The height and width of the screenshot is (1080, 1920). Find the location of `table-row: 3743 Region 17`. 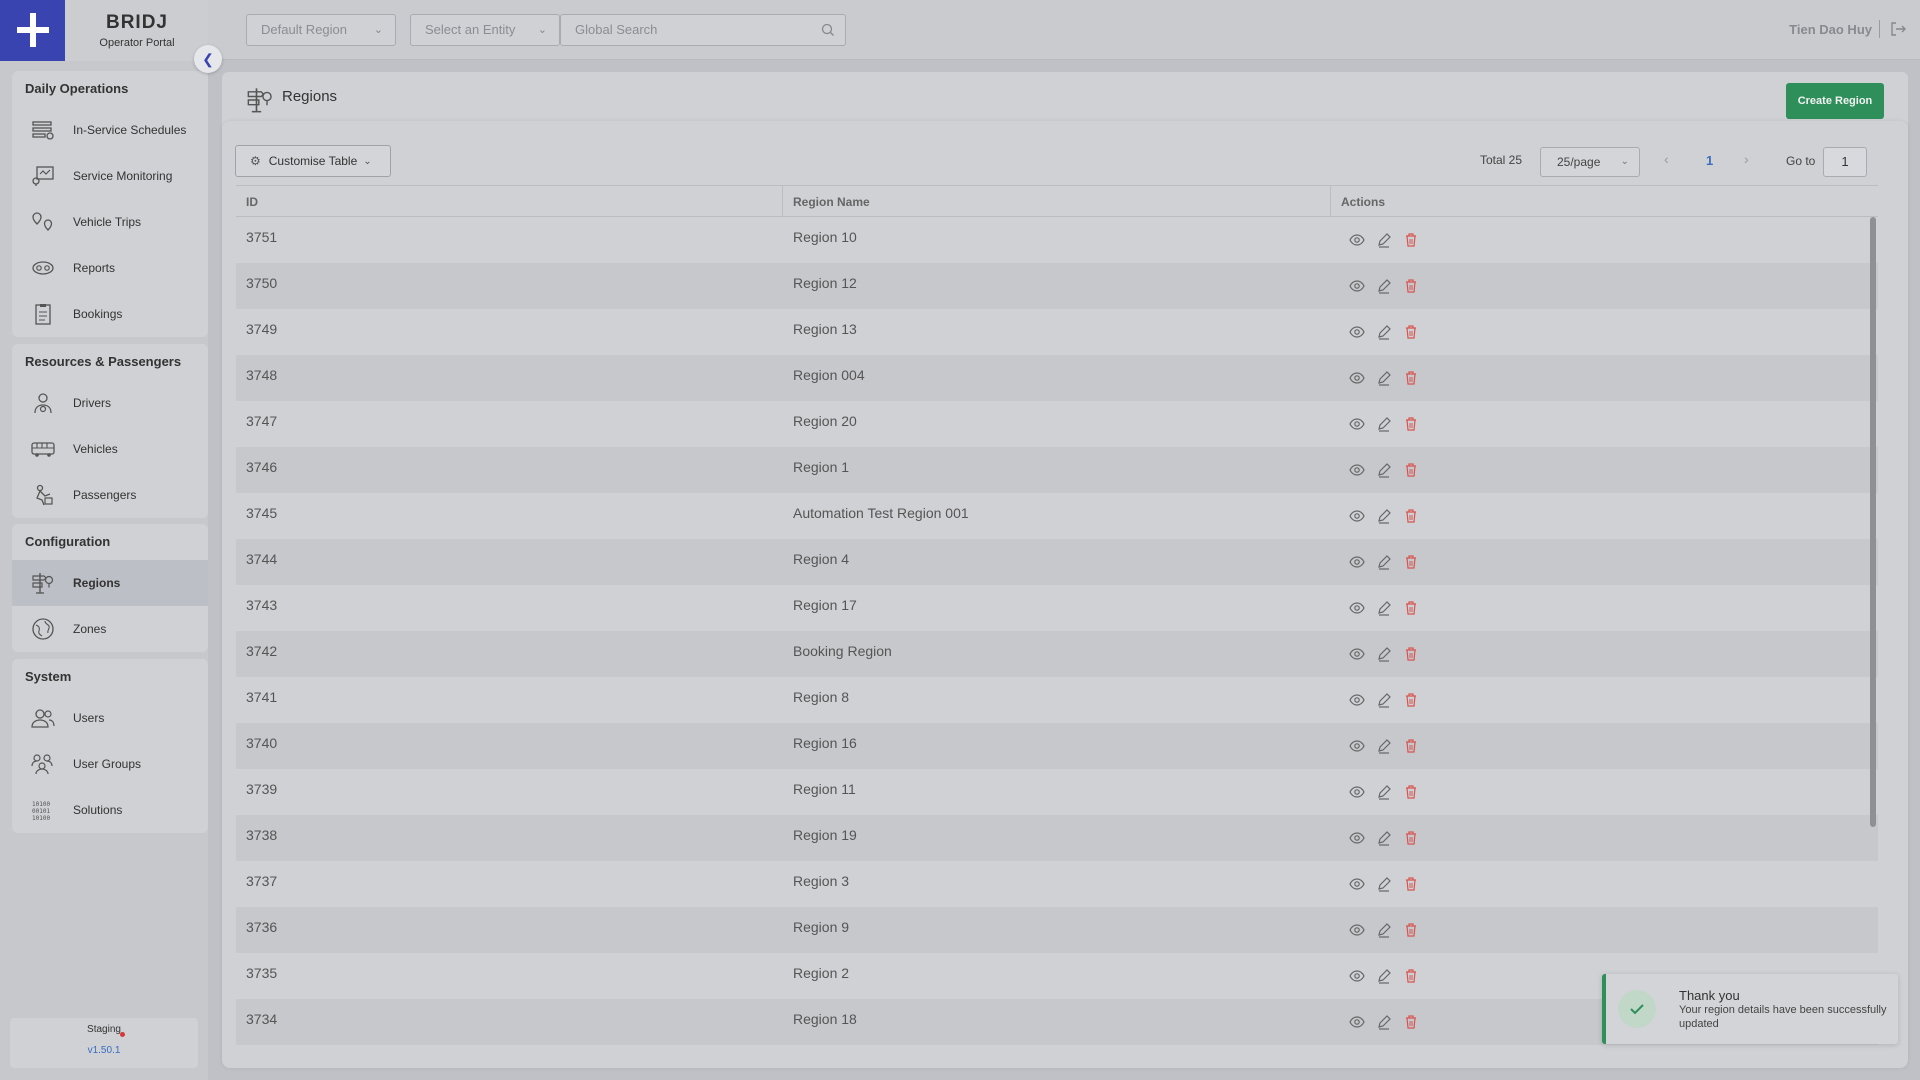

table-row: 3743 Region 17 is located at coordinates (1057, 608).